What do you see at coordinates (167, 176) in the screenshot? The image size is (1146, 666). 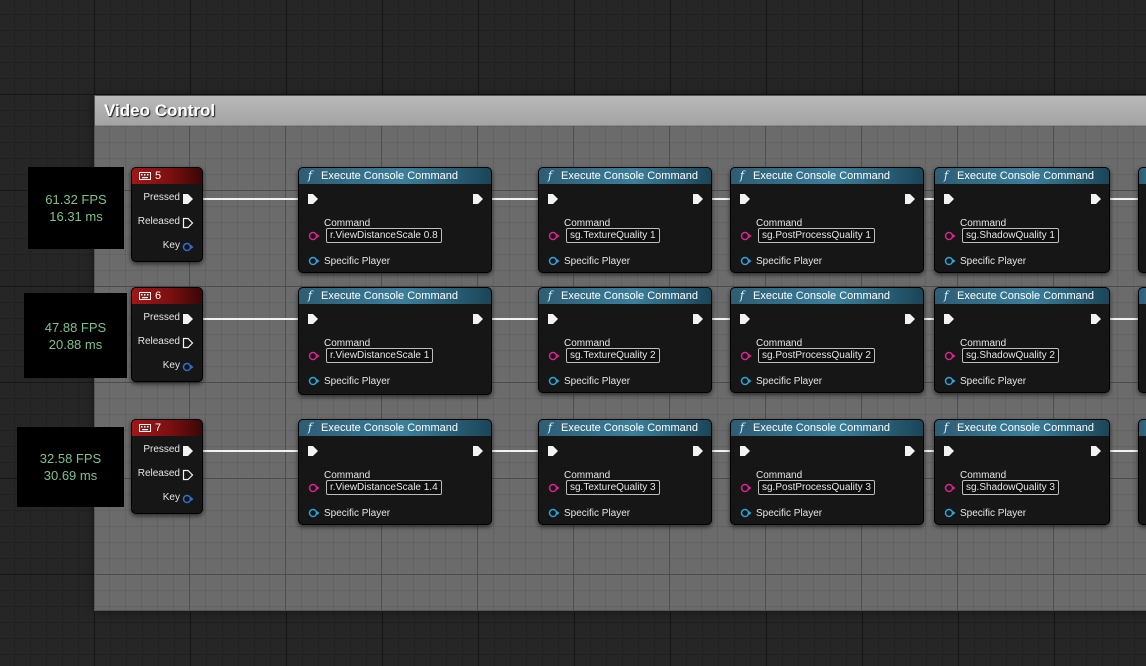 I see `key-node-header: 5` at bounding box center [167, 176].